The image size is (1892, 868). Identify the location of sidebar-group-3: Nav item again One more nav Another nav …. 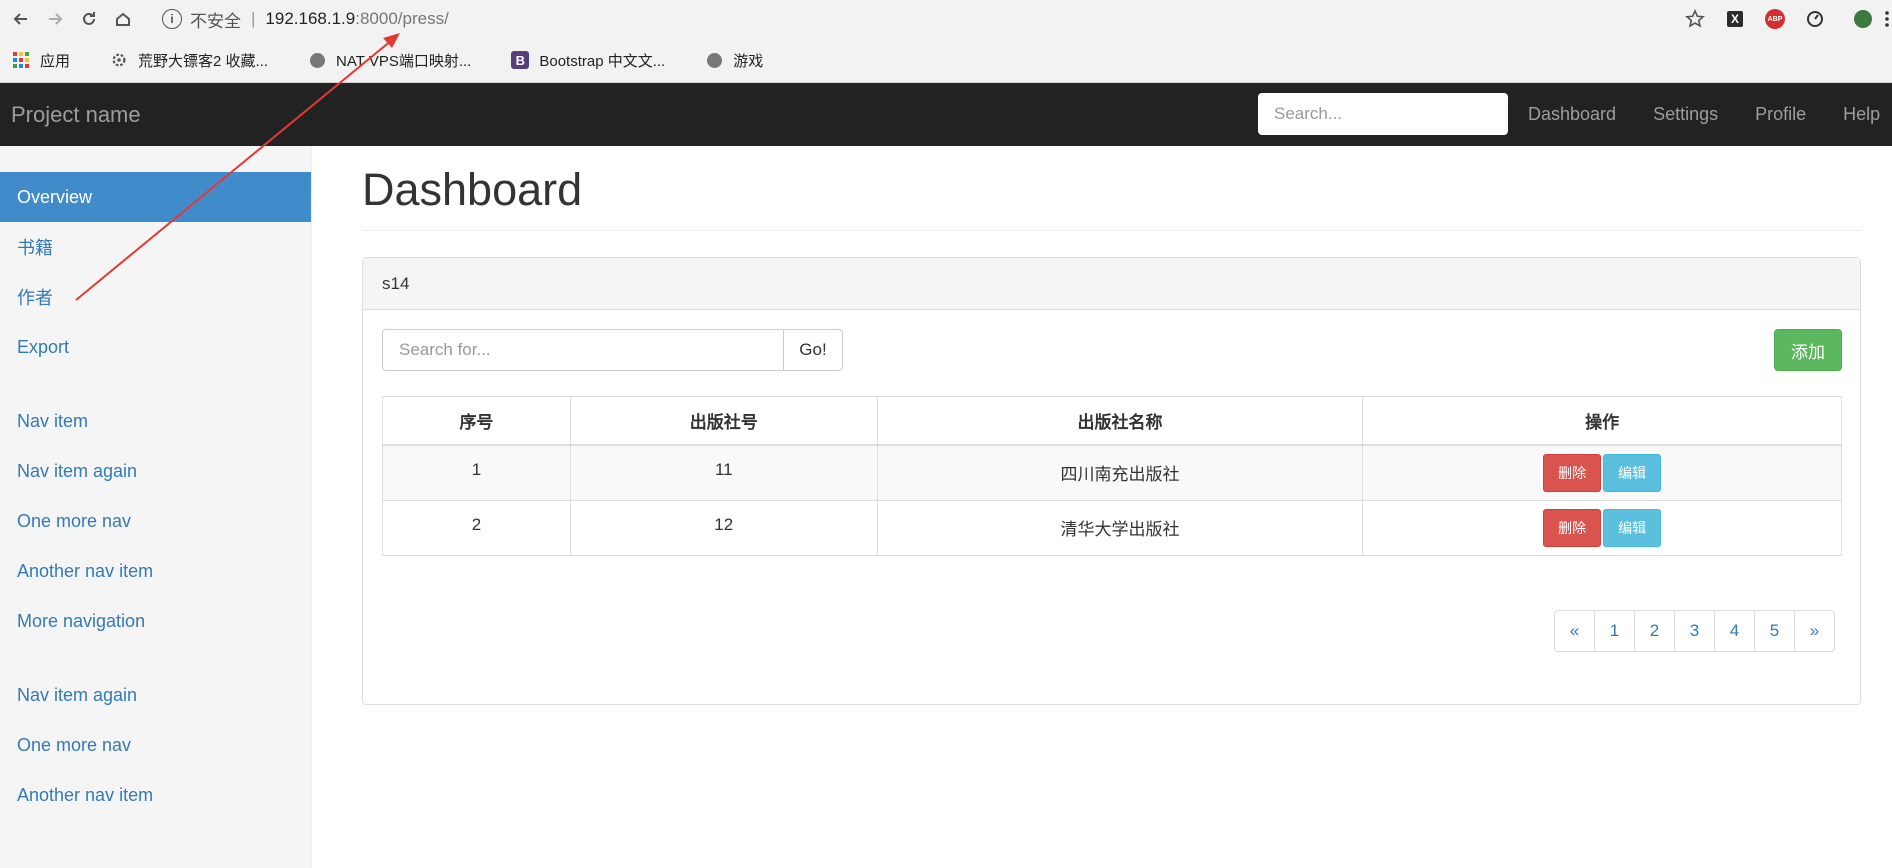
(155, 745).